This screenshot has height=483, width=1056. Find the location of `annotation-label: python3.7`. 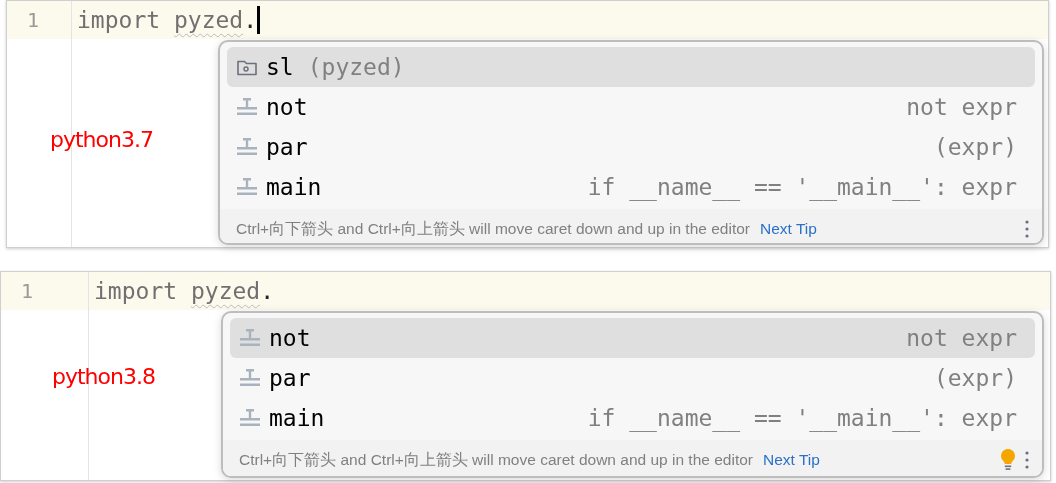

annotation-label: python3.7 is located at coordinates (101, 139).